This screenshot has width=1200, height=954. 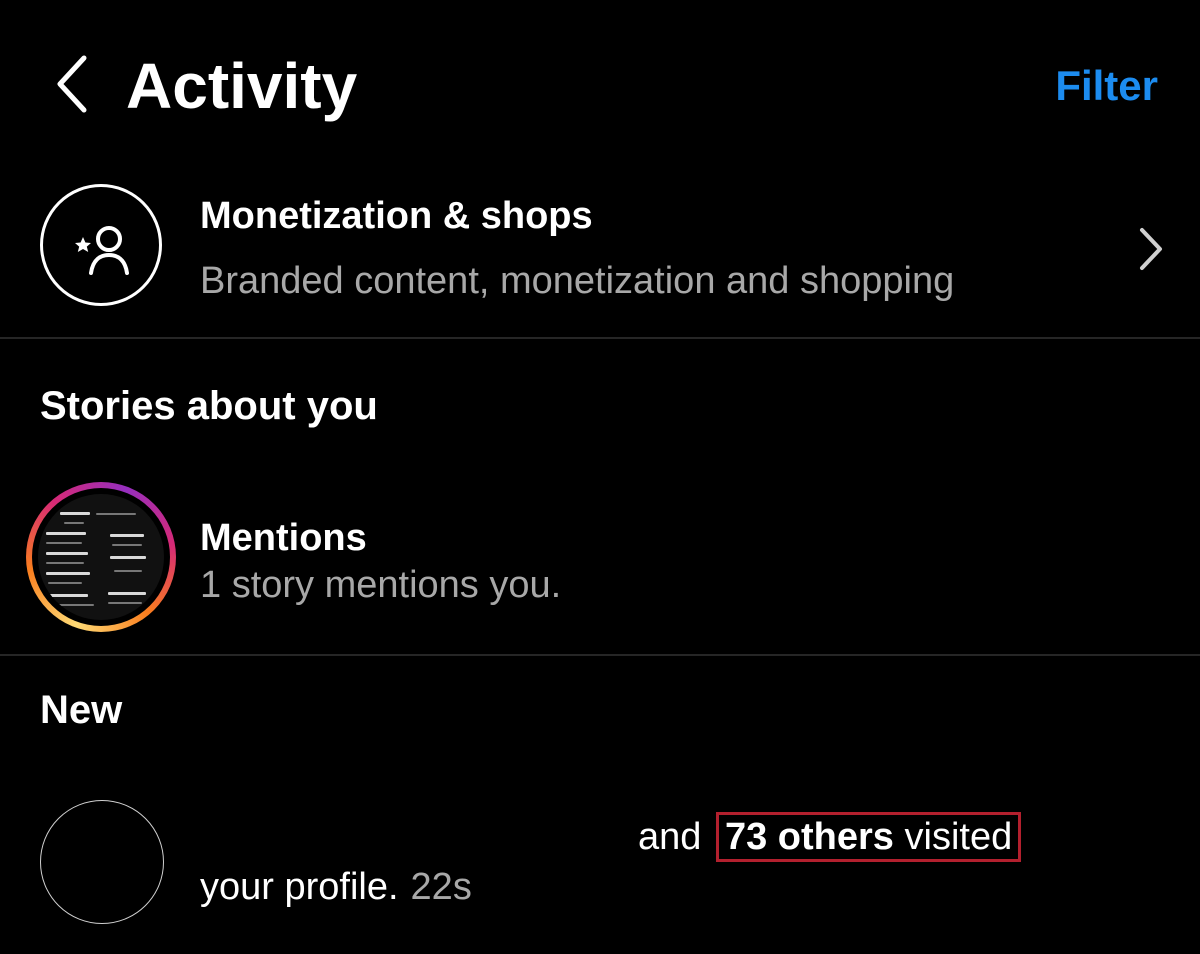 I want to click on back-button, so click(x=73, y=84).